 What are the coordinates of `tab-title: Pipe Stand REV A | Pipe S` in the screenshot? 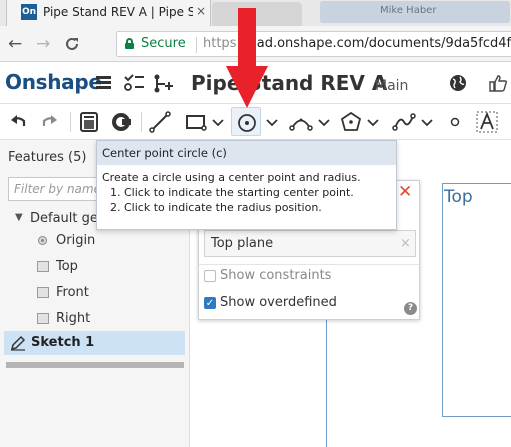 It's located at (118, 12).